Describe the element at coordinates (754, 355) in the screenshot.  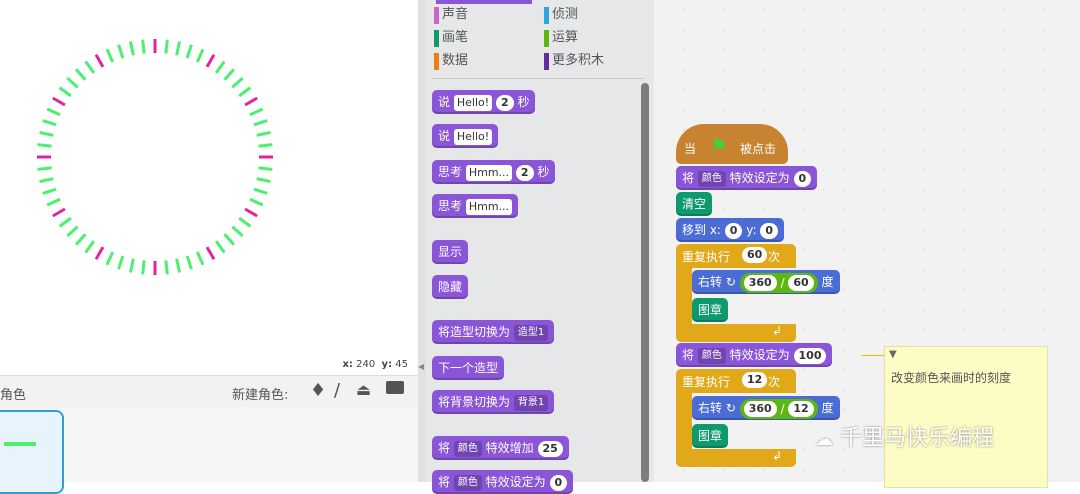
I see `script-set-effect-100: 将 颜色 特效设定为 100` at that location.